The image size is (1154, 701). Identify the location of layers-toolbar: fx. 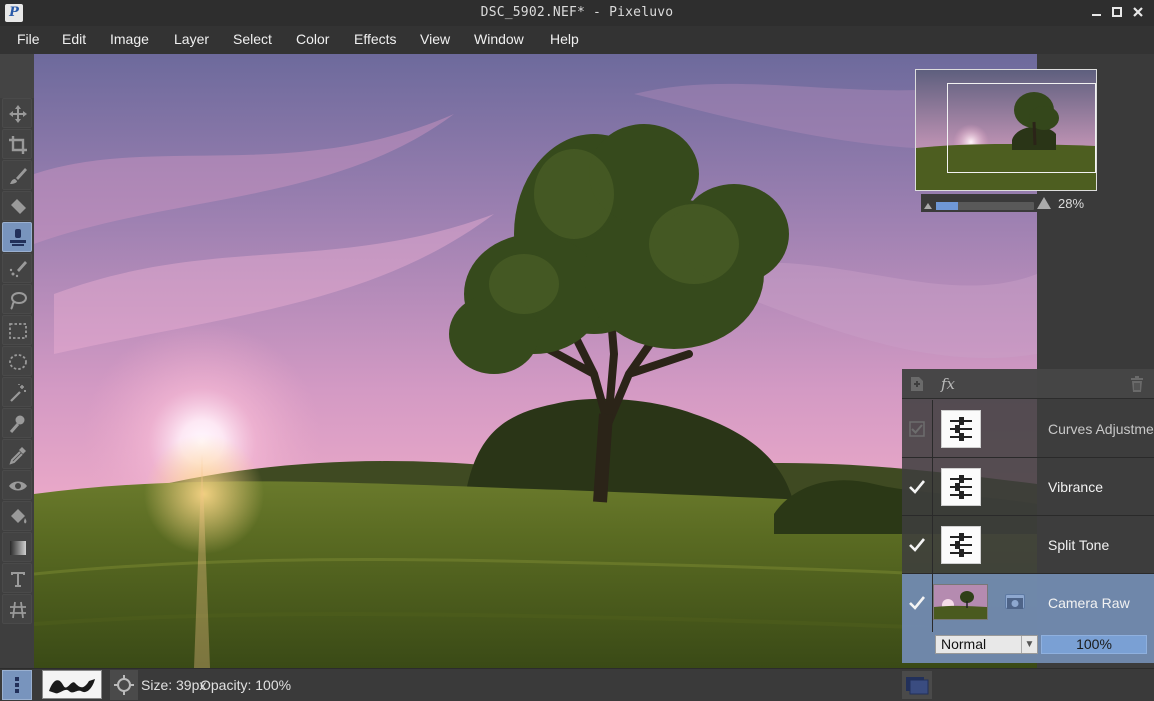
(1028, 384).